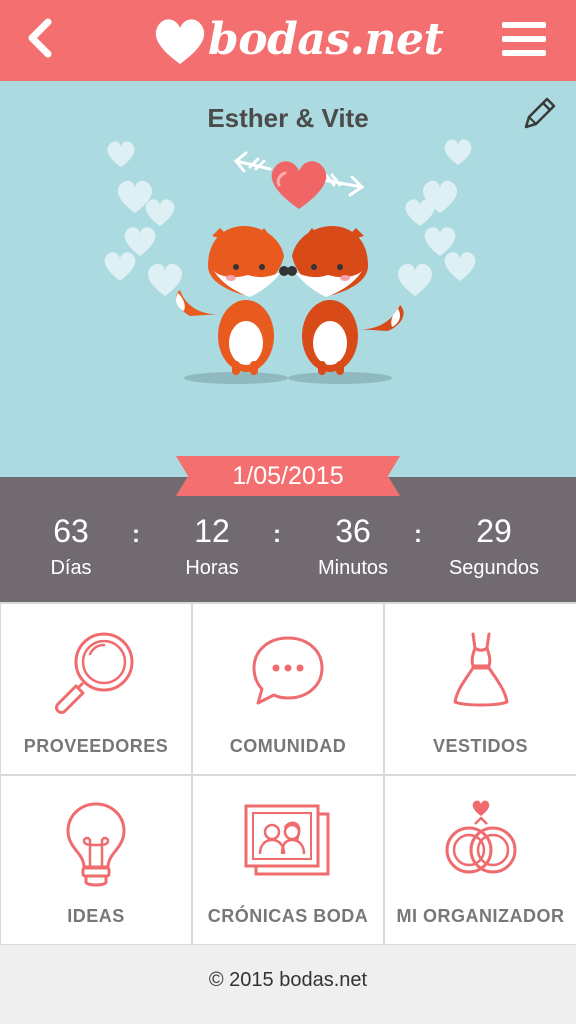  Describe the element at coordinates (480, 669) in the screenshot. I see `dress-icon` at that location.